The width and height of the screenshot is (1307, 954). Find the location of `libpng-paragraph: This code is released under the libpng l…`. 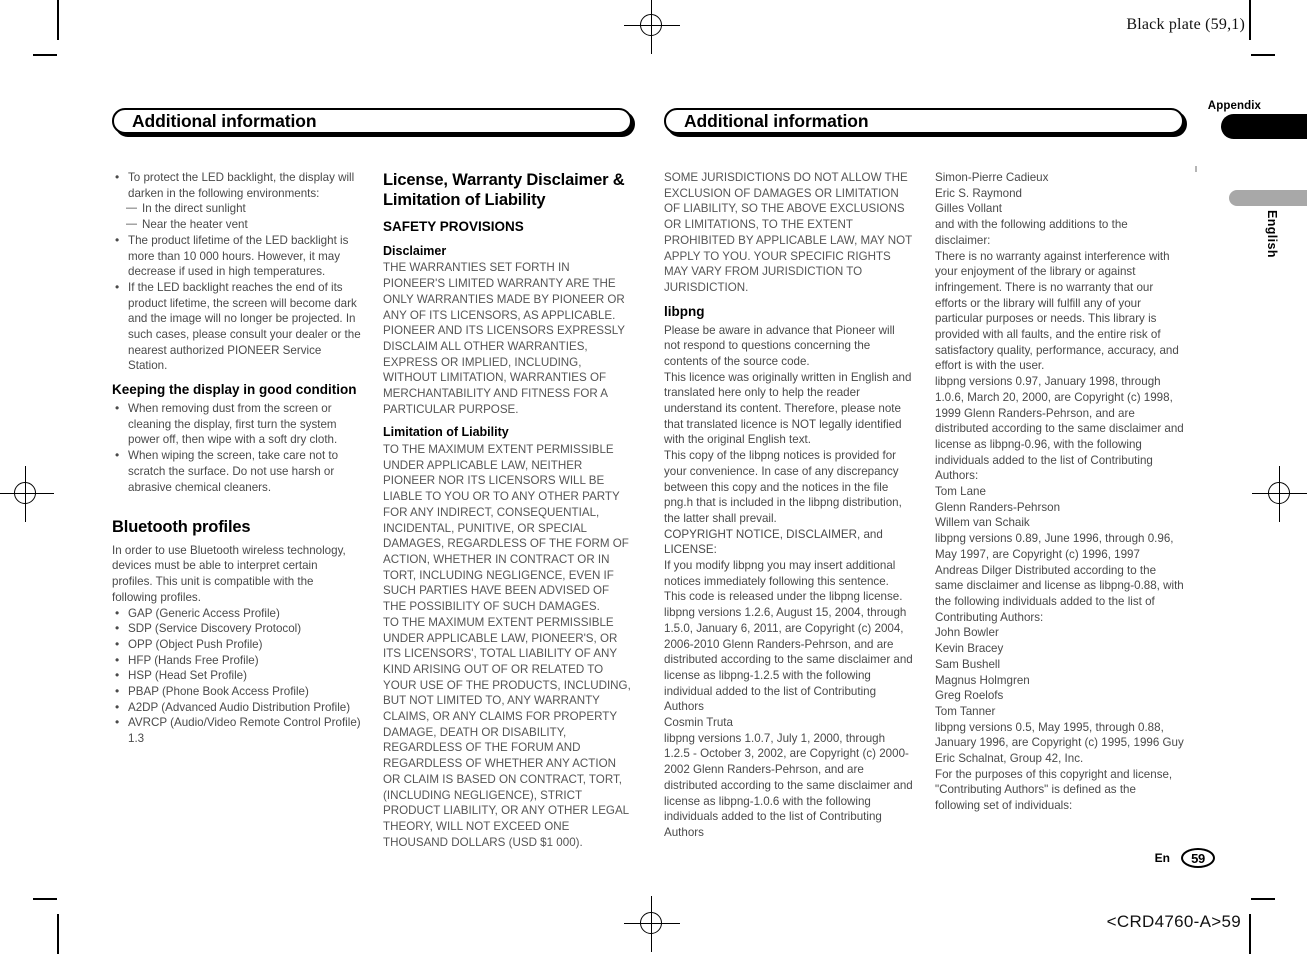

libpng-paragraph: This code is released under the libpng l… is located at coordinates (783, 597).